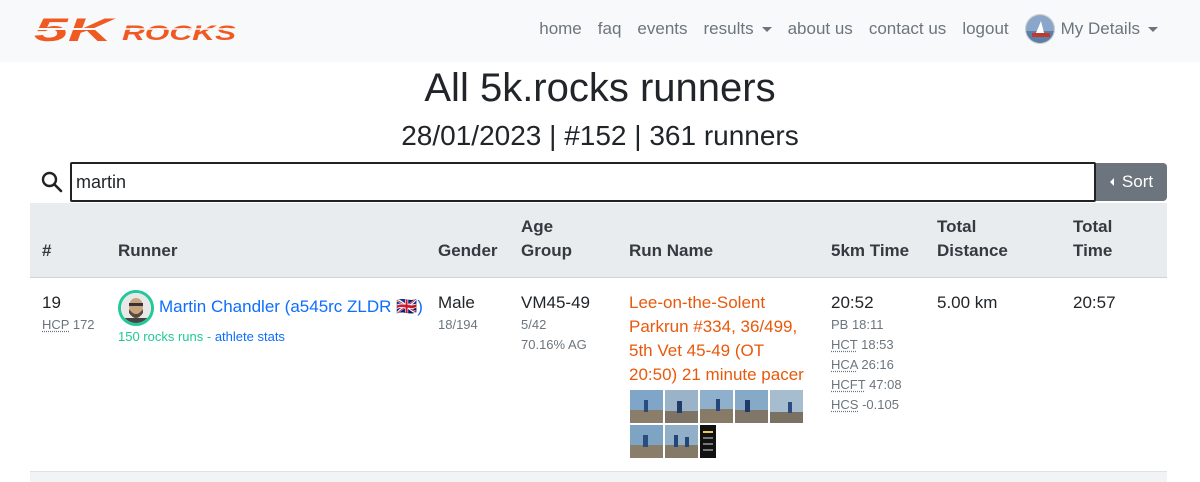 This screenshot has height=482, width=1200. I want to click on age-group-value: VM45-49, so click(555, 302).